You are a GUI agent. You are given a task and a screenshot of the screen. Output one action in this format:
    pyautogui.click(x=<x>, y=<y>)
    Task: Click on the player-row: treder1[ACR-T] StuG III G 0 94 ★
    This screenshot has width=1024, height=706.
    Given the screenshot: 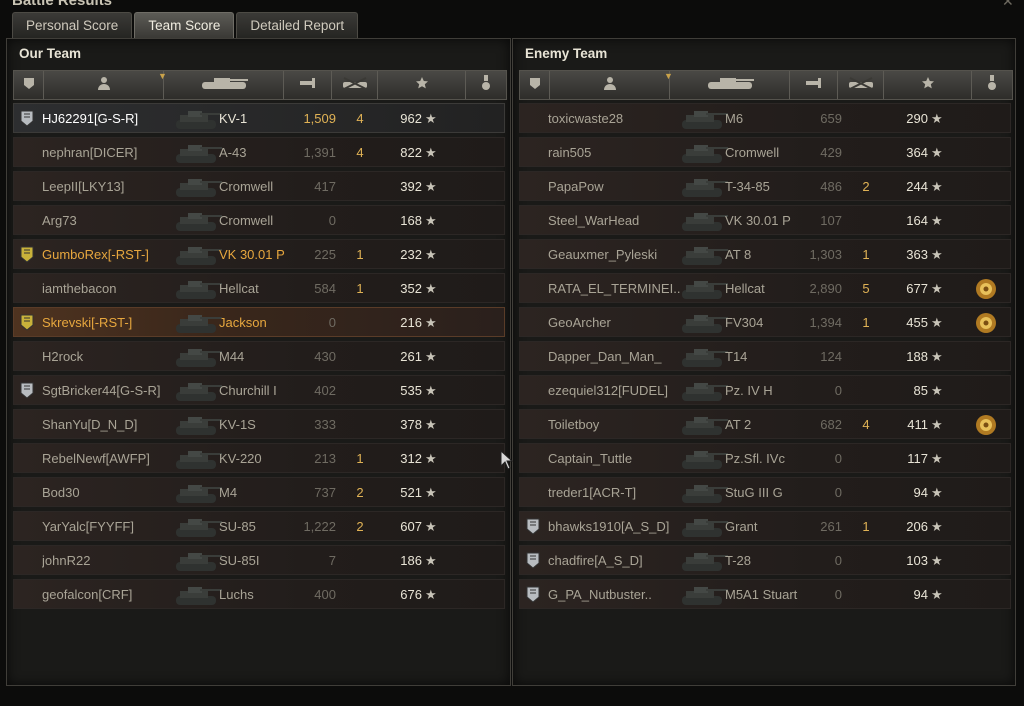 What is the action you would take?
    pyautogui.click(x=765, y=492)
    